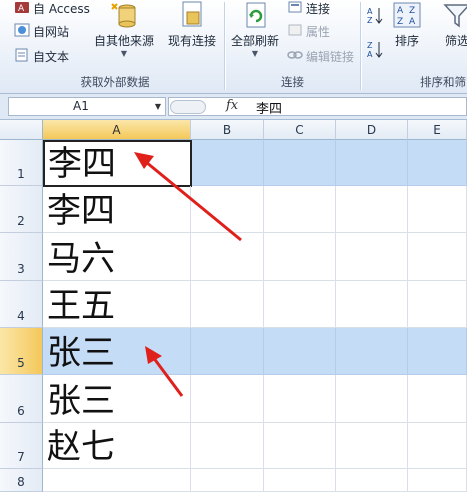  Describe the element at coordinates (21, 399) in the screenshot. I see `row-header: 6` at that location.